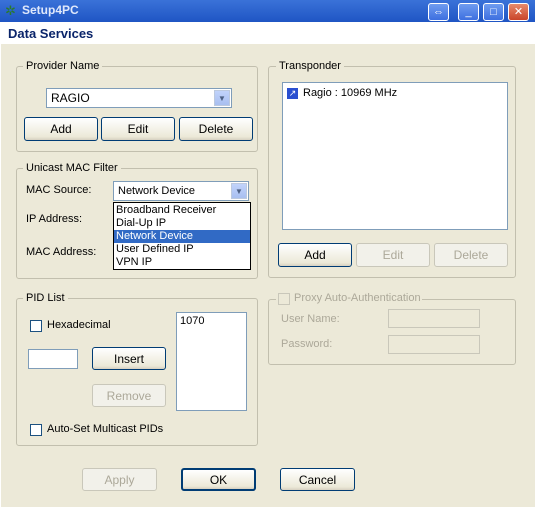  What do you see at coordinates (157, 191) in the screenshot?
I see `mac-source-value: Network Device` at bounding box center [157, 191].